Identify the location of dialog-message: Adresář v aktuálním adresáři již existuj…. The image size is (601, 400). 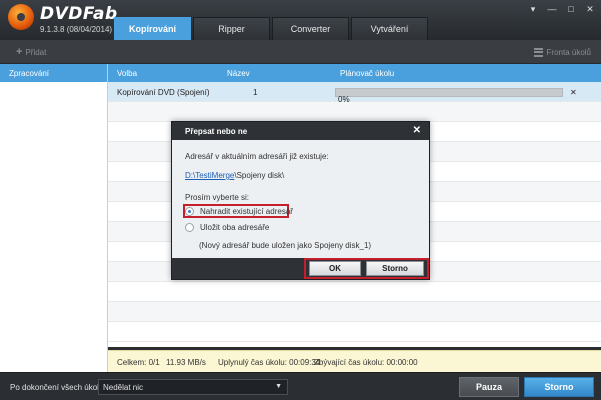
(257, 156).